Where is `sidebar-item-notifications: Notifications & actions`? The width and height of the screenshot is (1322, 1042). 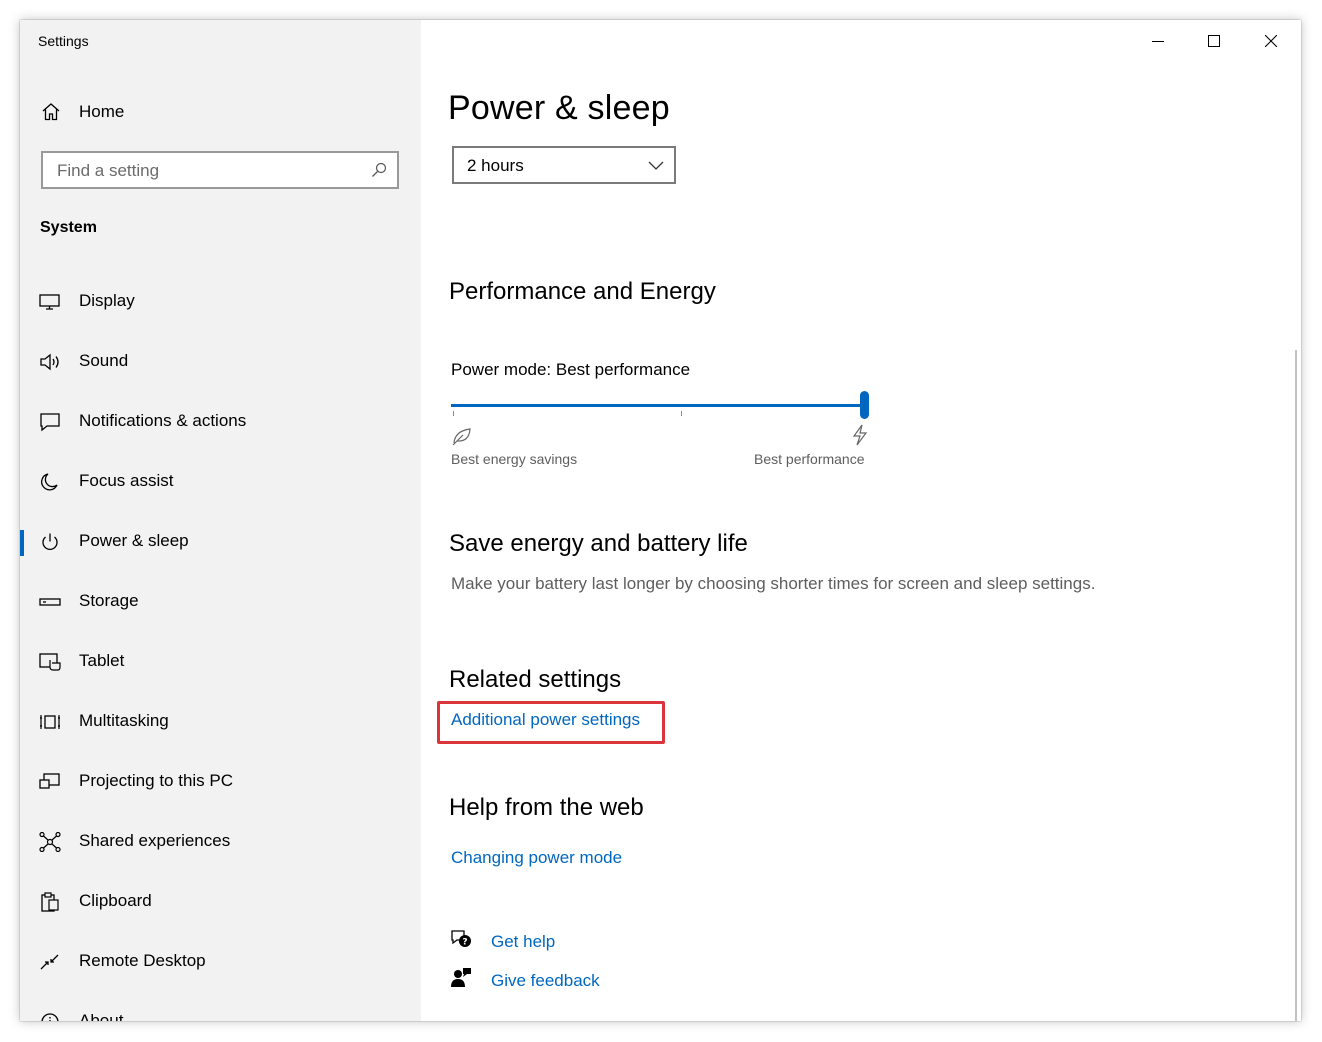
sidebar-item-notifications: Notifications & actions is located at coordinates (220, 422).